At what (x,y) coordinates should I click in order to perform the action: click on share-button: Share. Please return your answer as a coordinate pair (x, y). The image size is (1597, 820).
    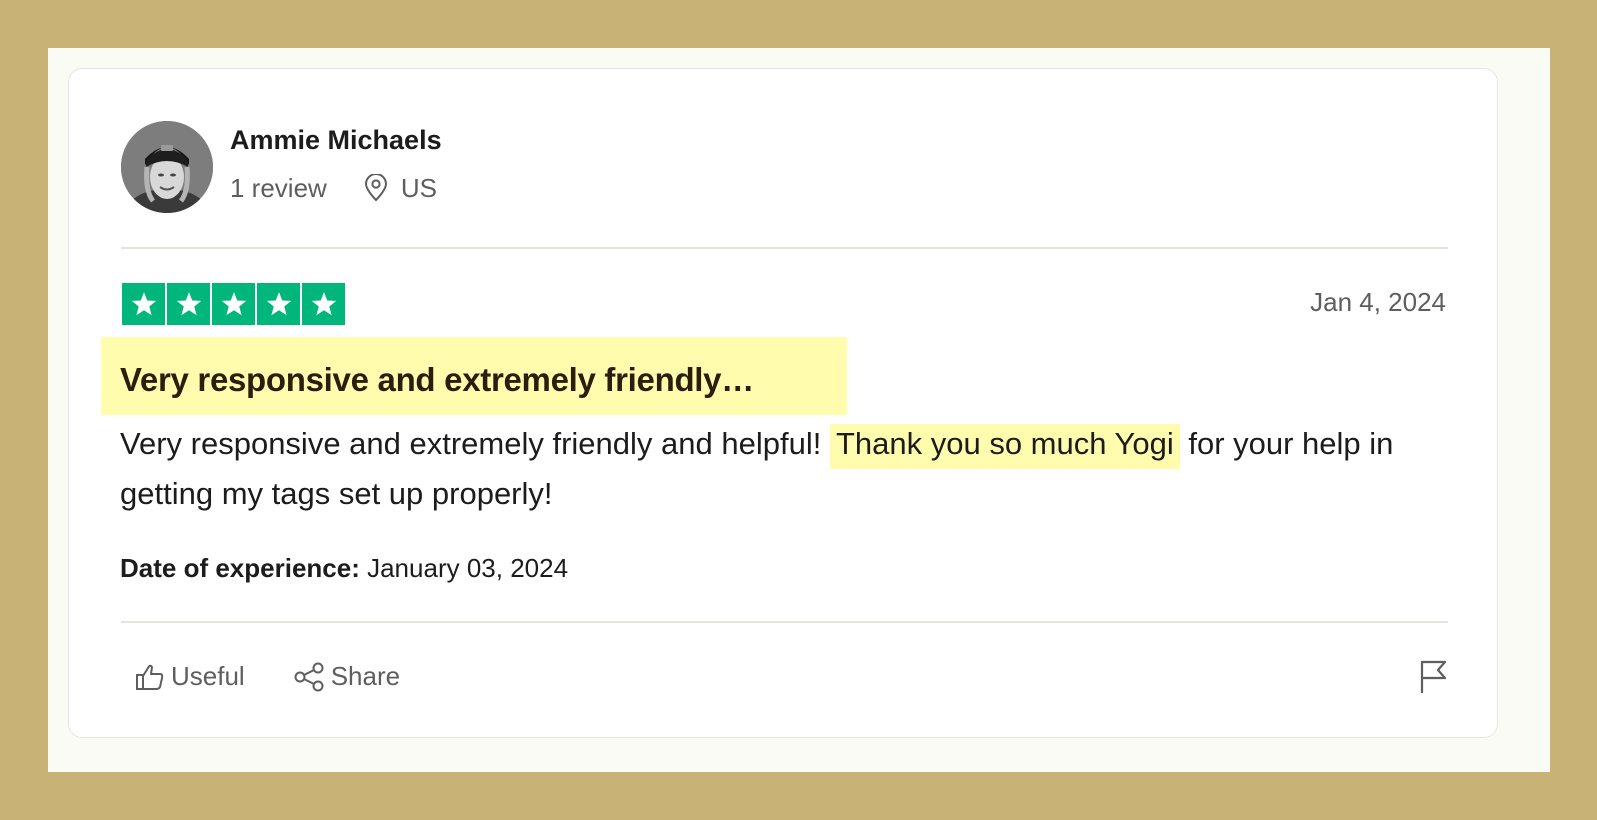
    Looking at the image, I should click on (346, 676).